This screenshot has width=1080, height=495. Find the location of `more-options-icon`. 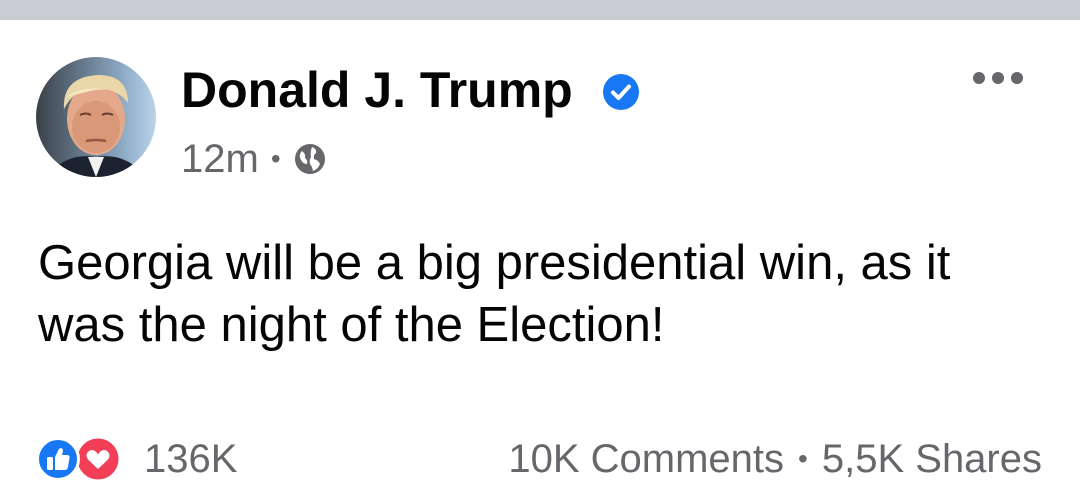

more-options-icon is located at coordinates (998, 78).